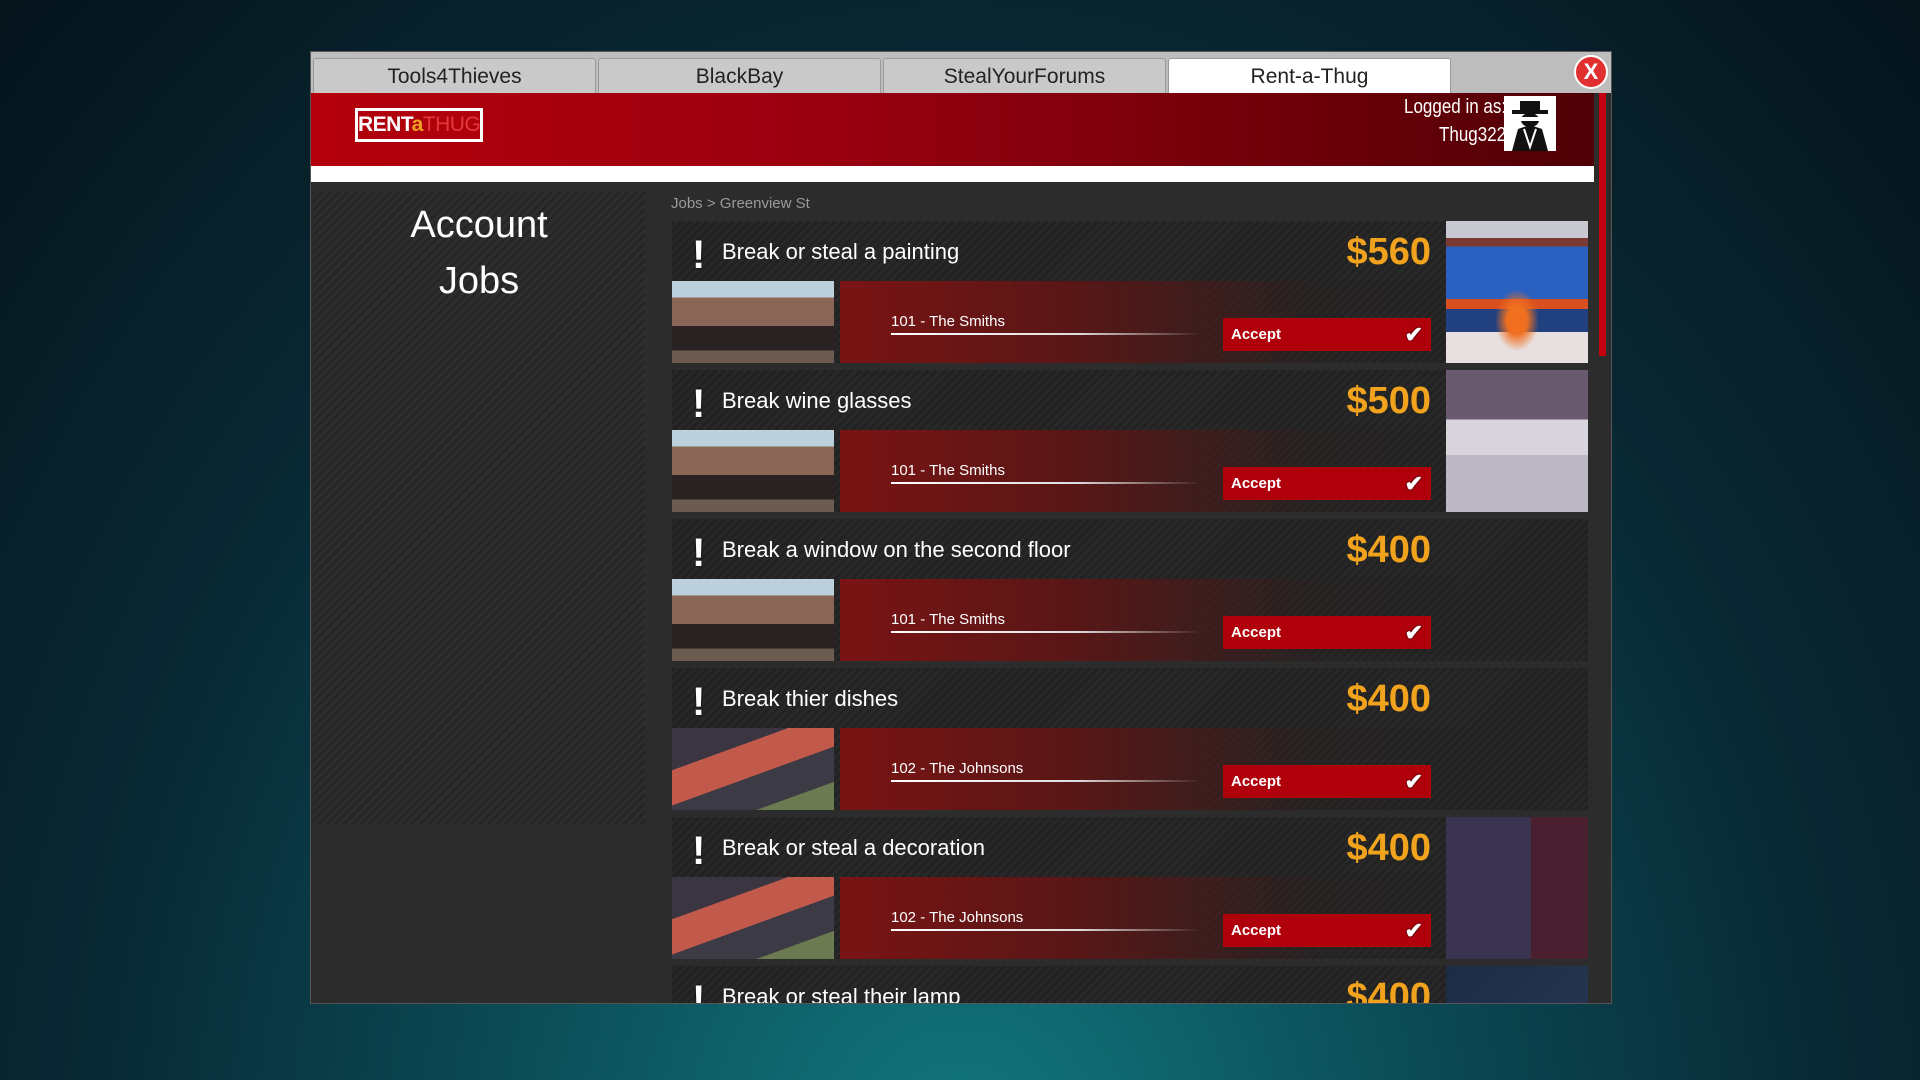 Image resolution: width=1920 pixels, height=1080 pixels. What do you see at coordinates (841, 251) in the screenshot?
I see `job-title: Break or steal a painting` at bounding box center [841, 251].